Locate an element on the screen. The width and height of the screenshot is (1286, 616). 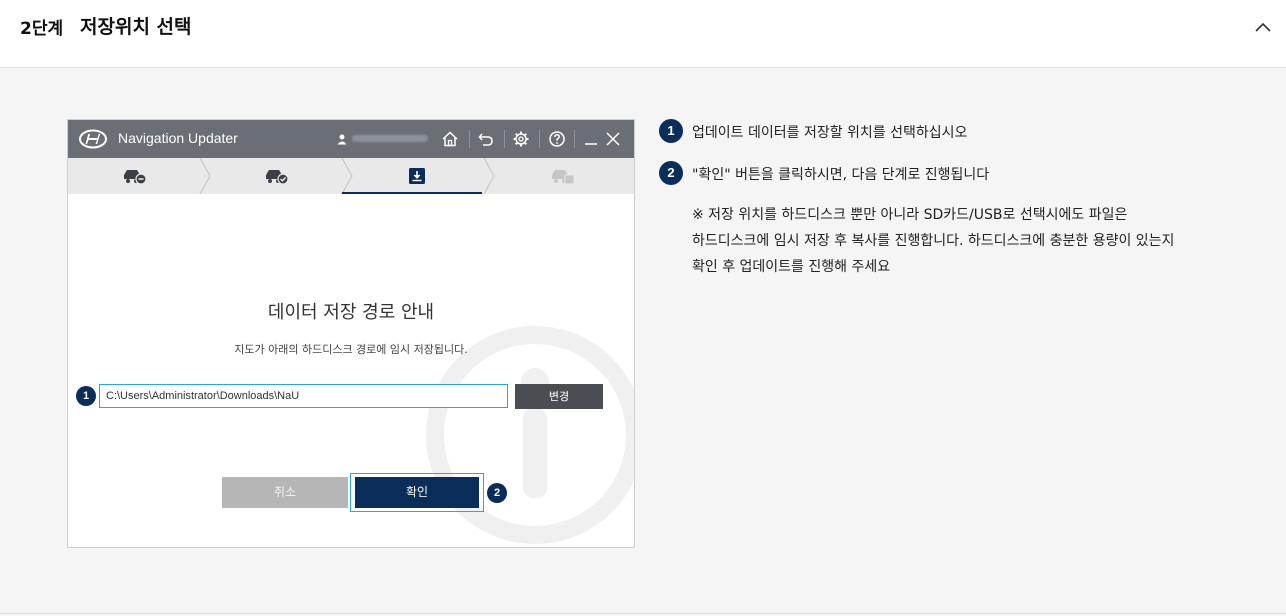
section-title: 저장위치 선택 is located at coordinates (136, 27).